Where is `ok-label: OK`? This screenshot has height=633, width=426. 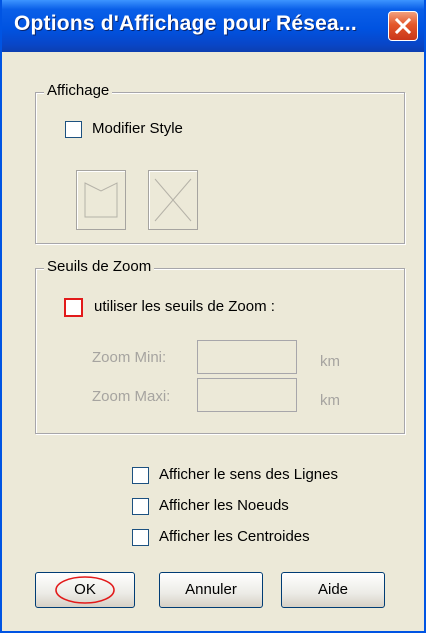 ok-label: OK is located at coordinates (85, 589).